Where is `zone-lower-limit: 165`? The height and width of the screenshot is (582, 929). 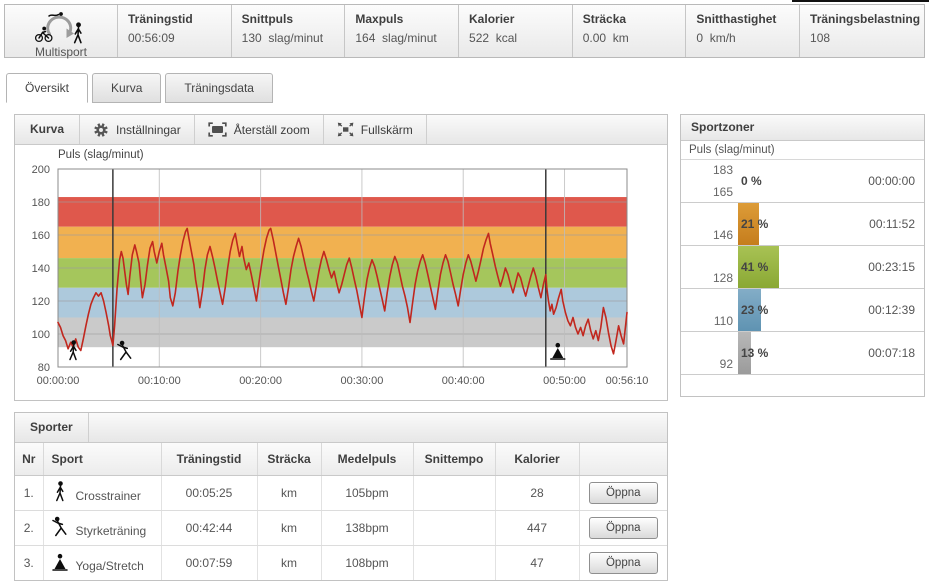
zone-lower-limit: 165 is located at coordinates (722, 192).